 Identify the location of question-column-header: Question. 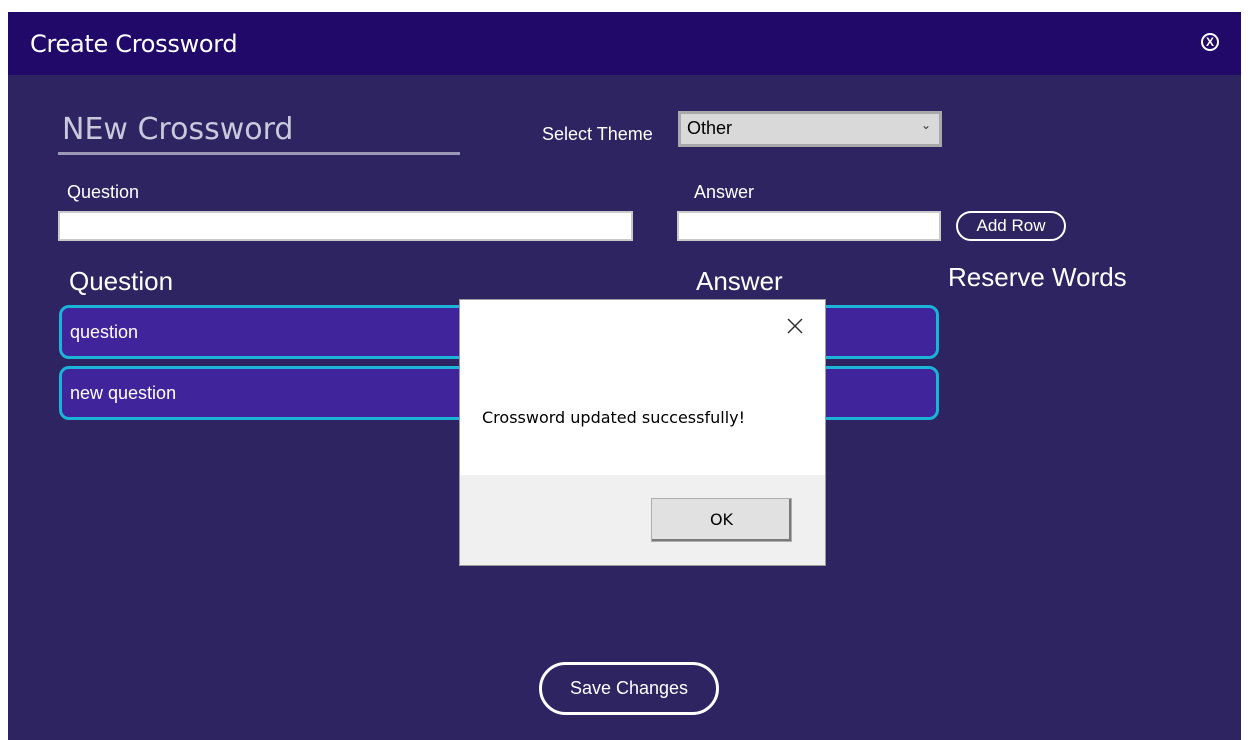
(121, 281).